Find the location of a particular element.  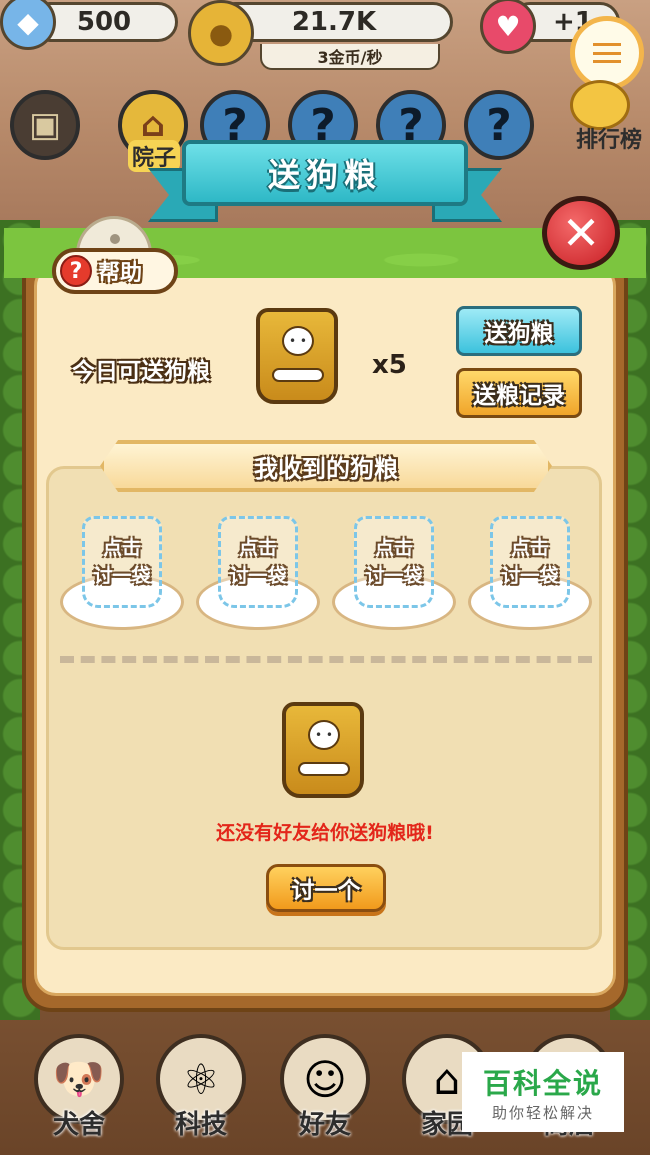

close-button: ✕ is located at coordinates (581, 233).